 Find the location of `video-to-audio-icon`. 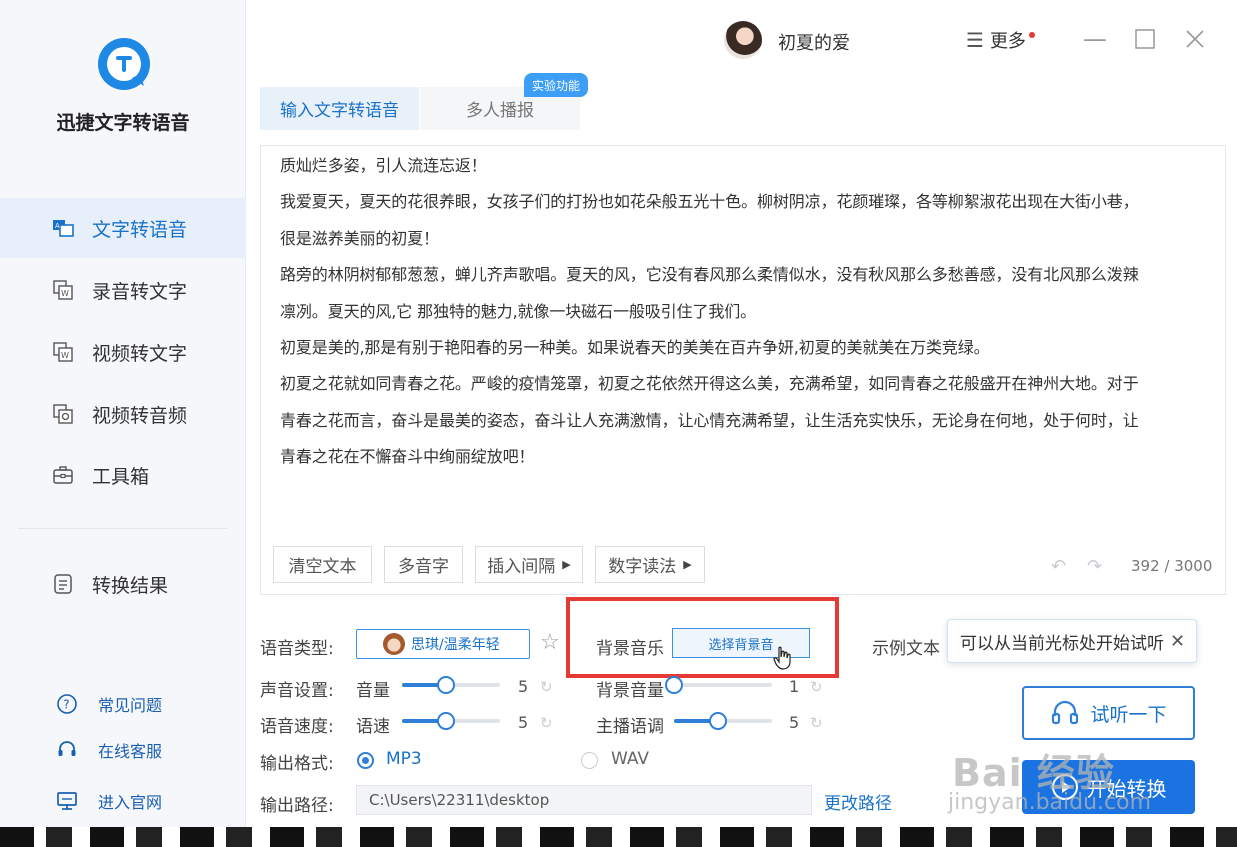

video-to-audio-icon is located at coordinates (63, 414).